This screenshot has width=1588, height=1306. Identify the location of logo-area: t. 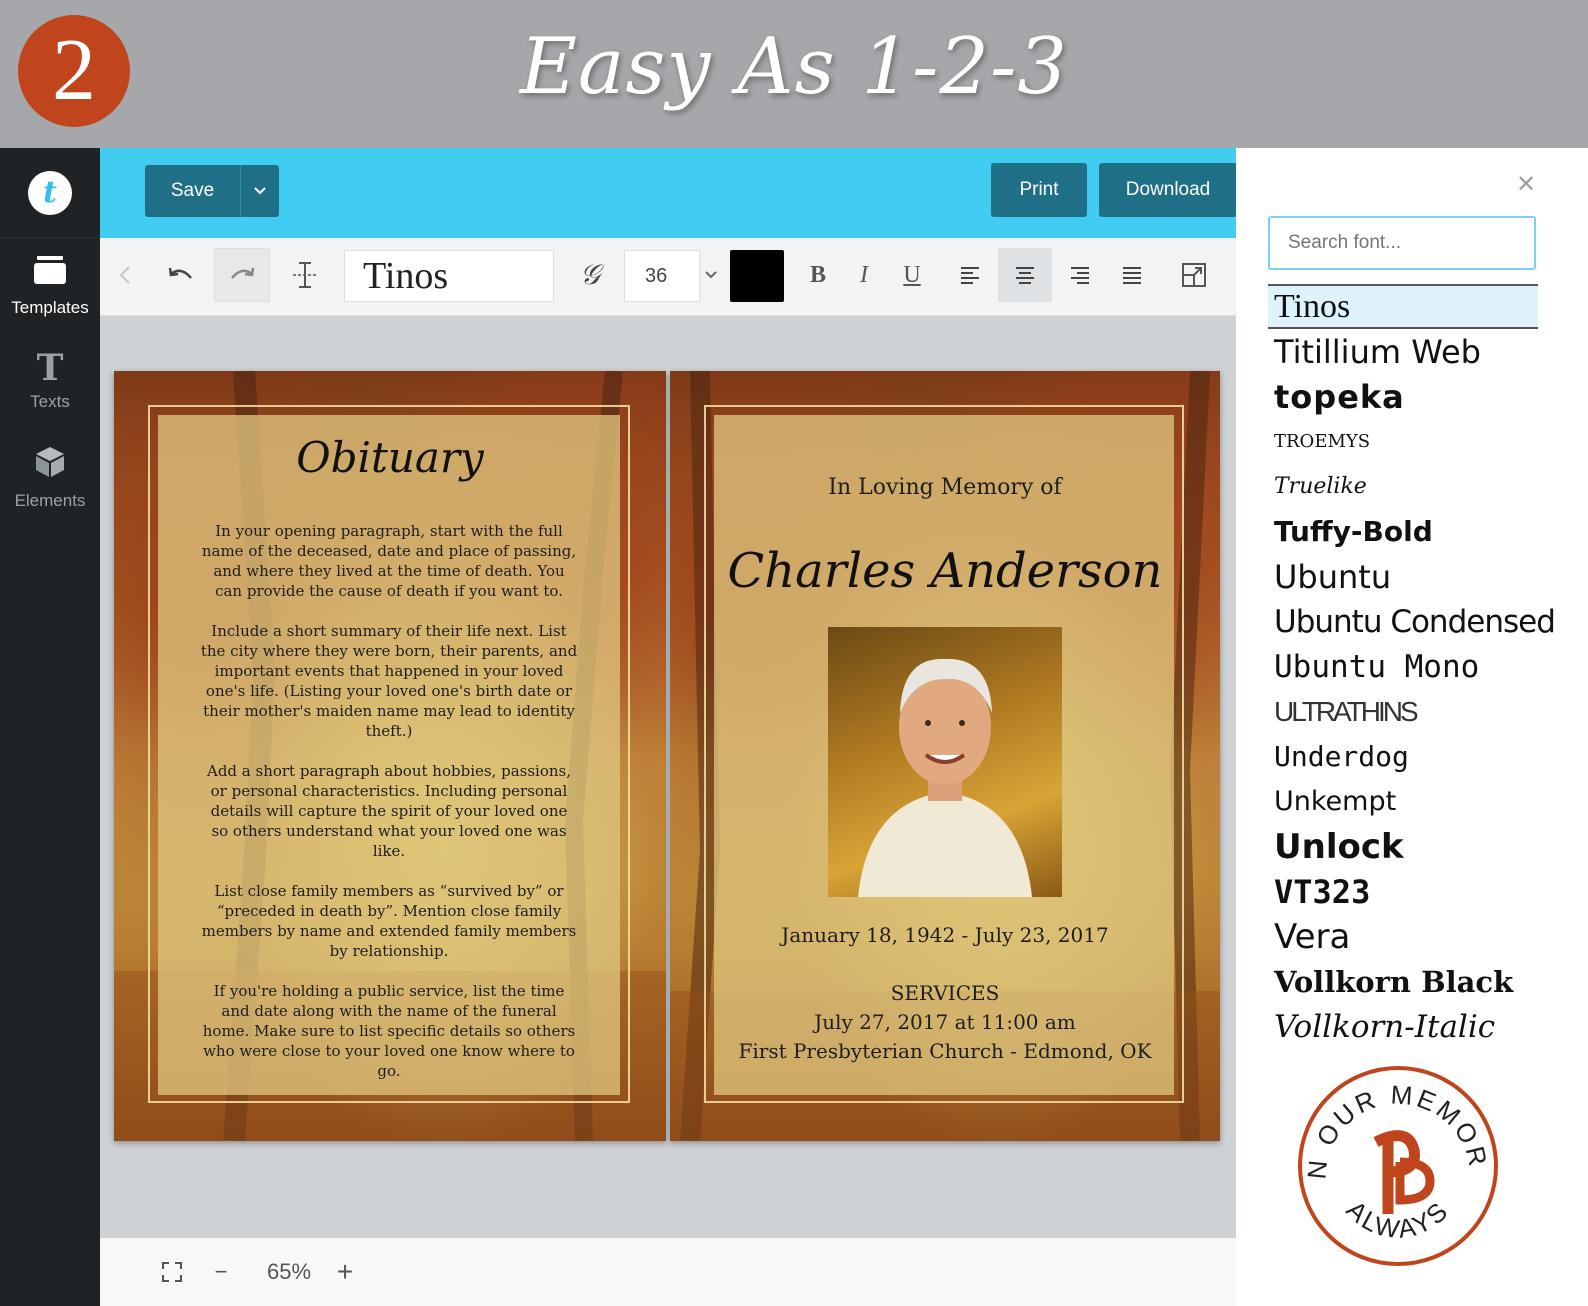
(50, 193).